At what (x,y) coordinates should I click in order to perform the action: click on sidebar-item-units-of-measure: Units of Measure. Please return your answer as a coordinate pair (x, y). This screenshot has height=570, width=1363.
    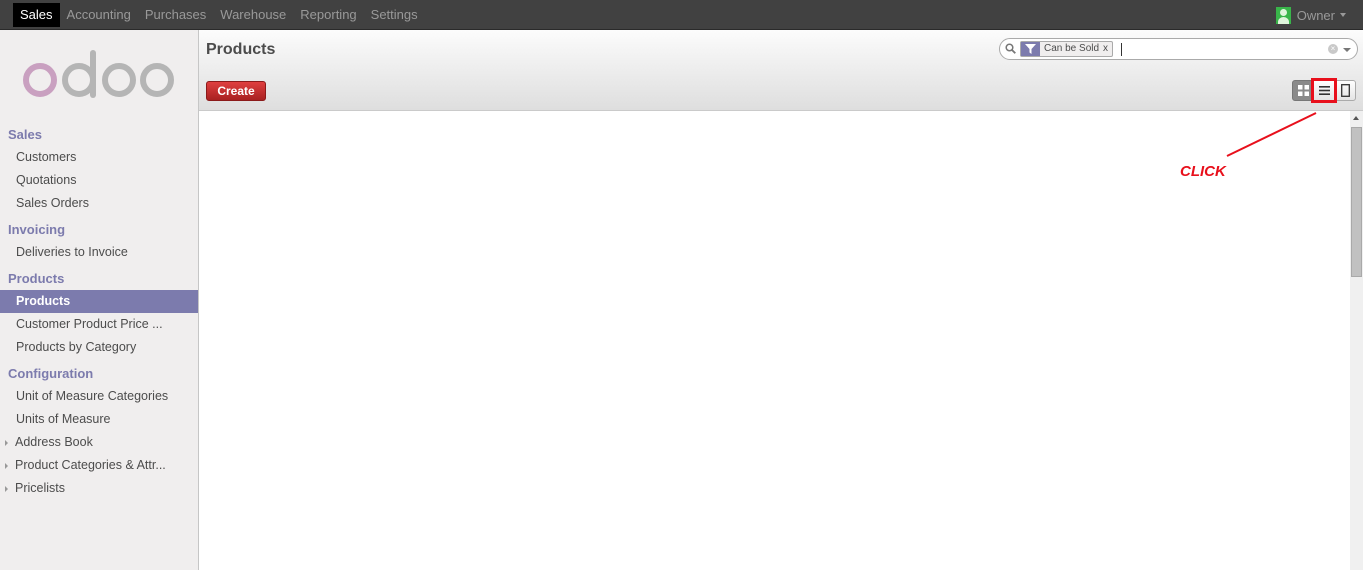
    Looking at the image, I should click on (99, 419).